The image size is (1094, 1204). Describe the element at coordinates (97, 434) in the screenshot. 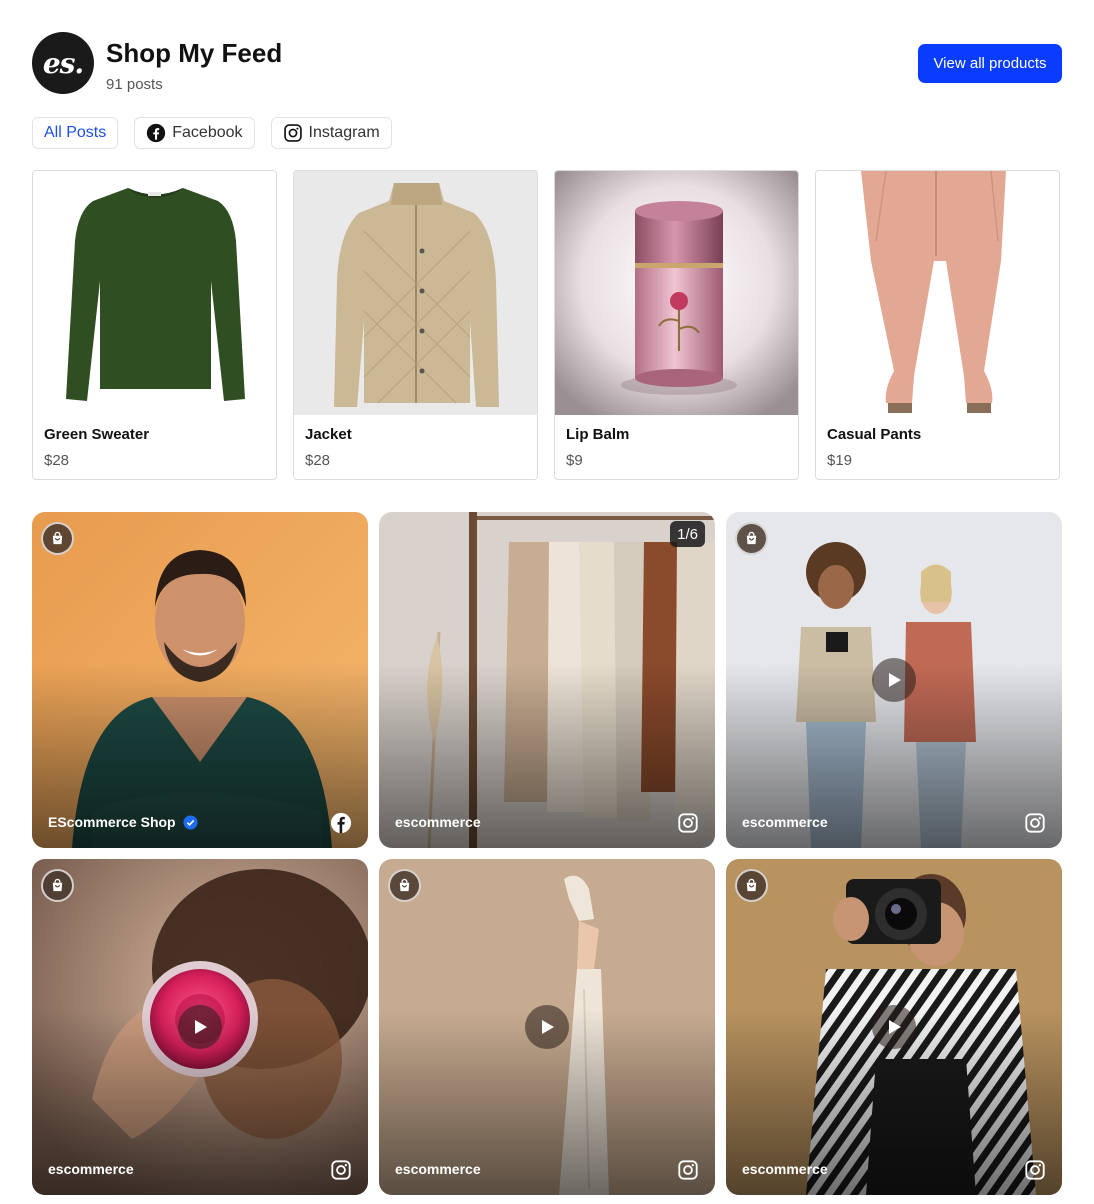

I see `product-name: Green Sweater` at that location.